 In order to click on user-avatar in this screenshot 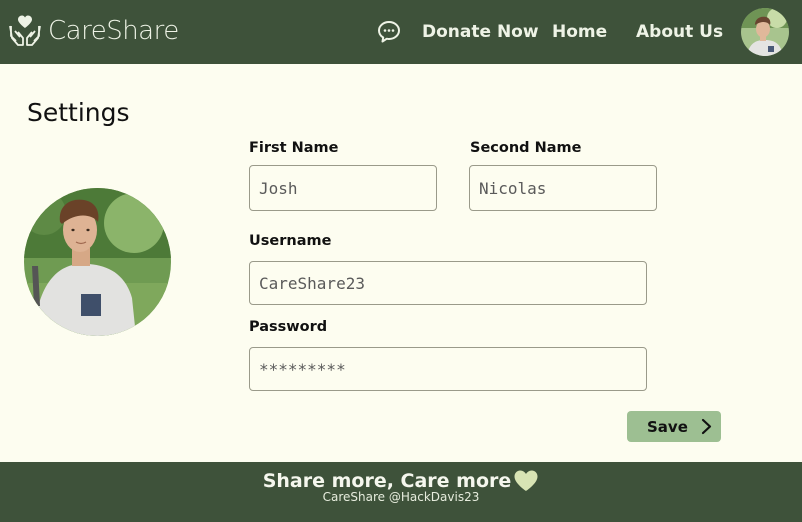, I will do `click(765, 32)`.